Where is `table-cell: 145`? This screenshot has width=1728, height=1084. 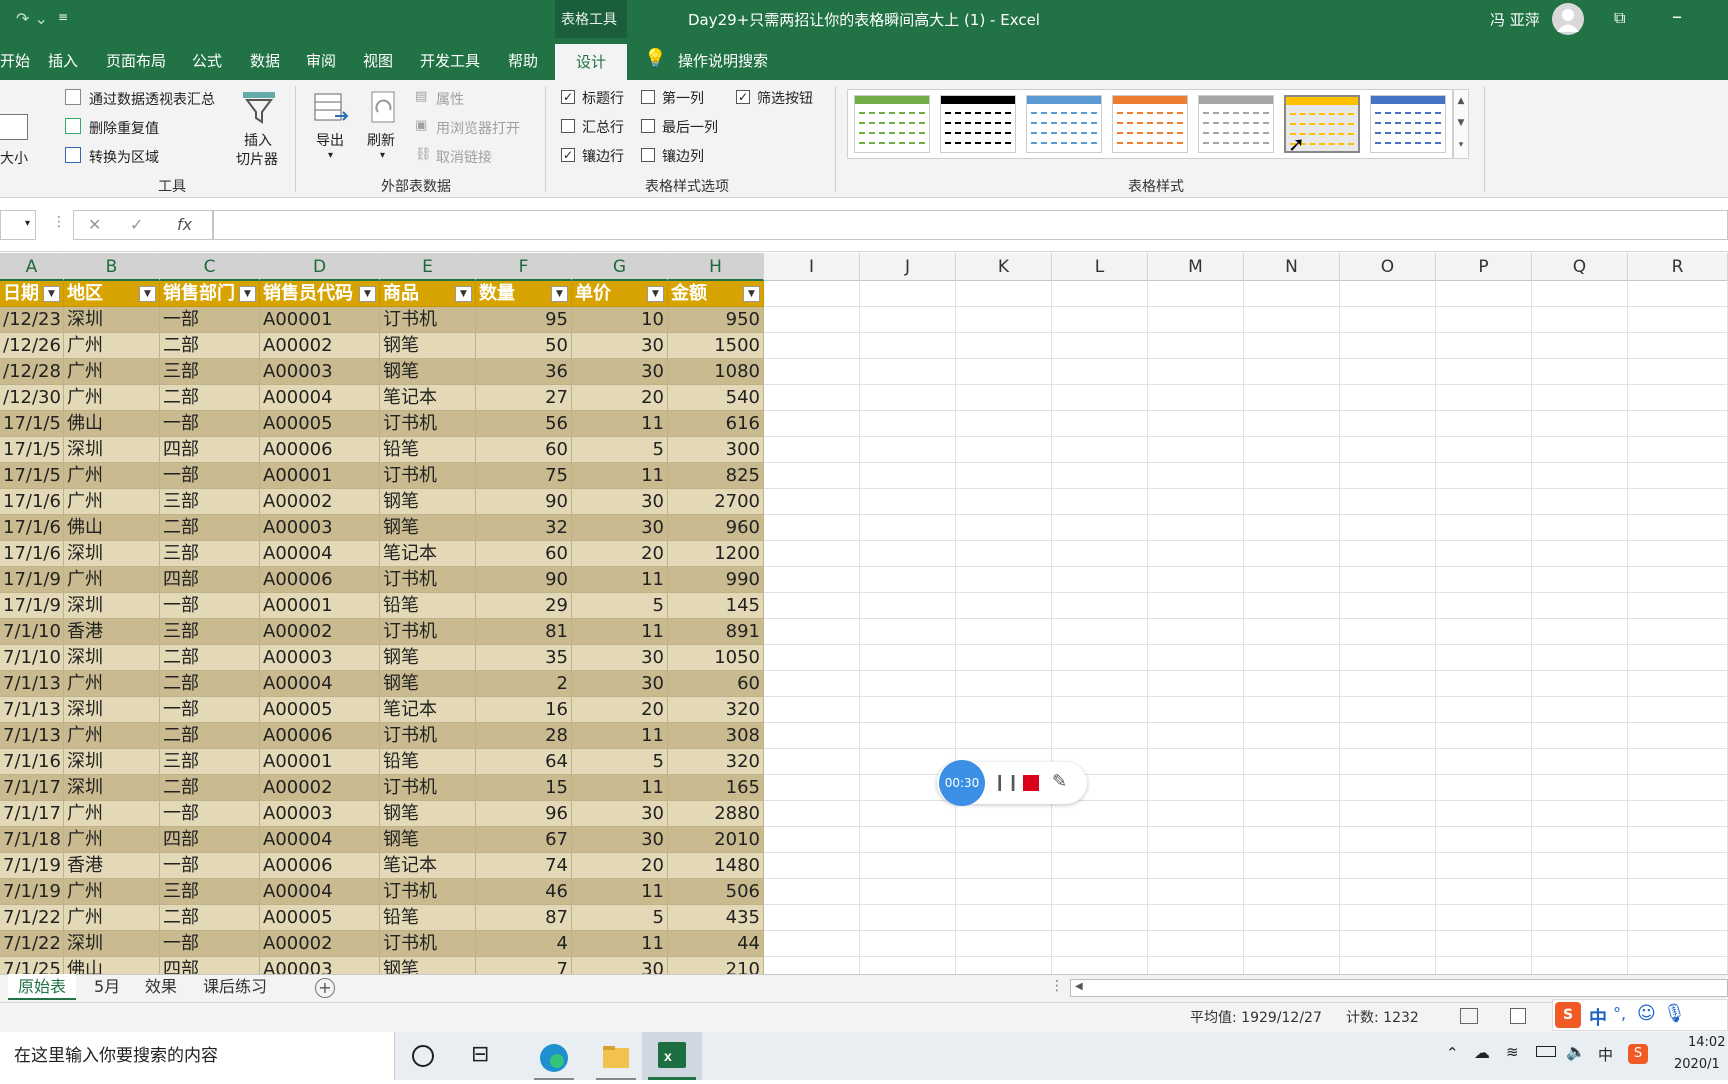 table-cell: 145 is located at coordinates (716, 606).